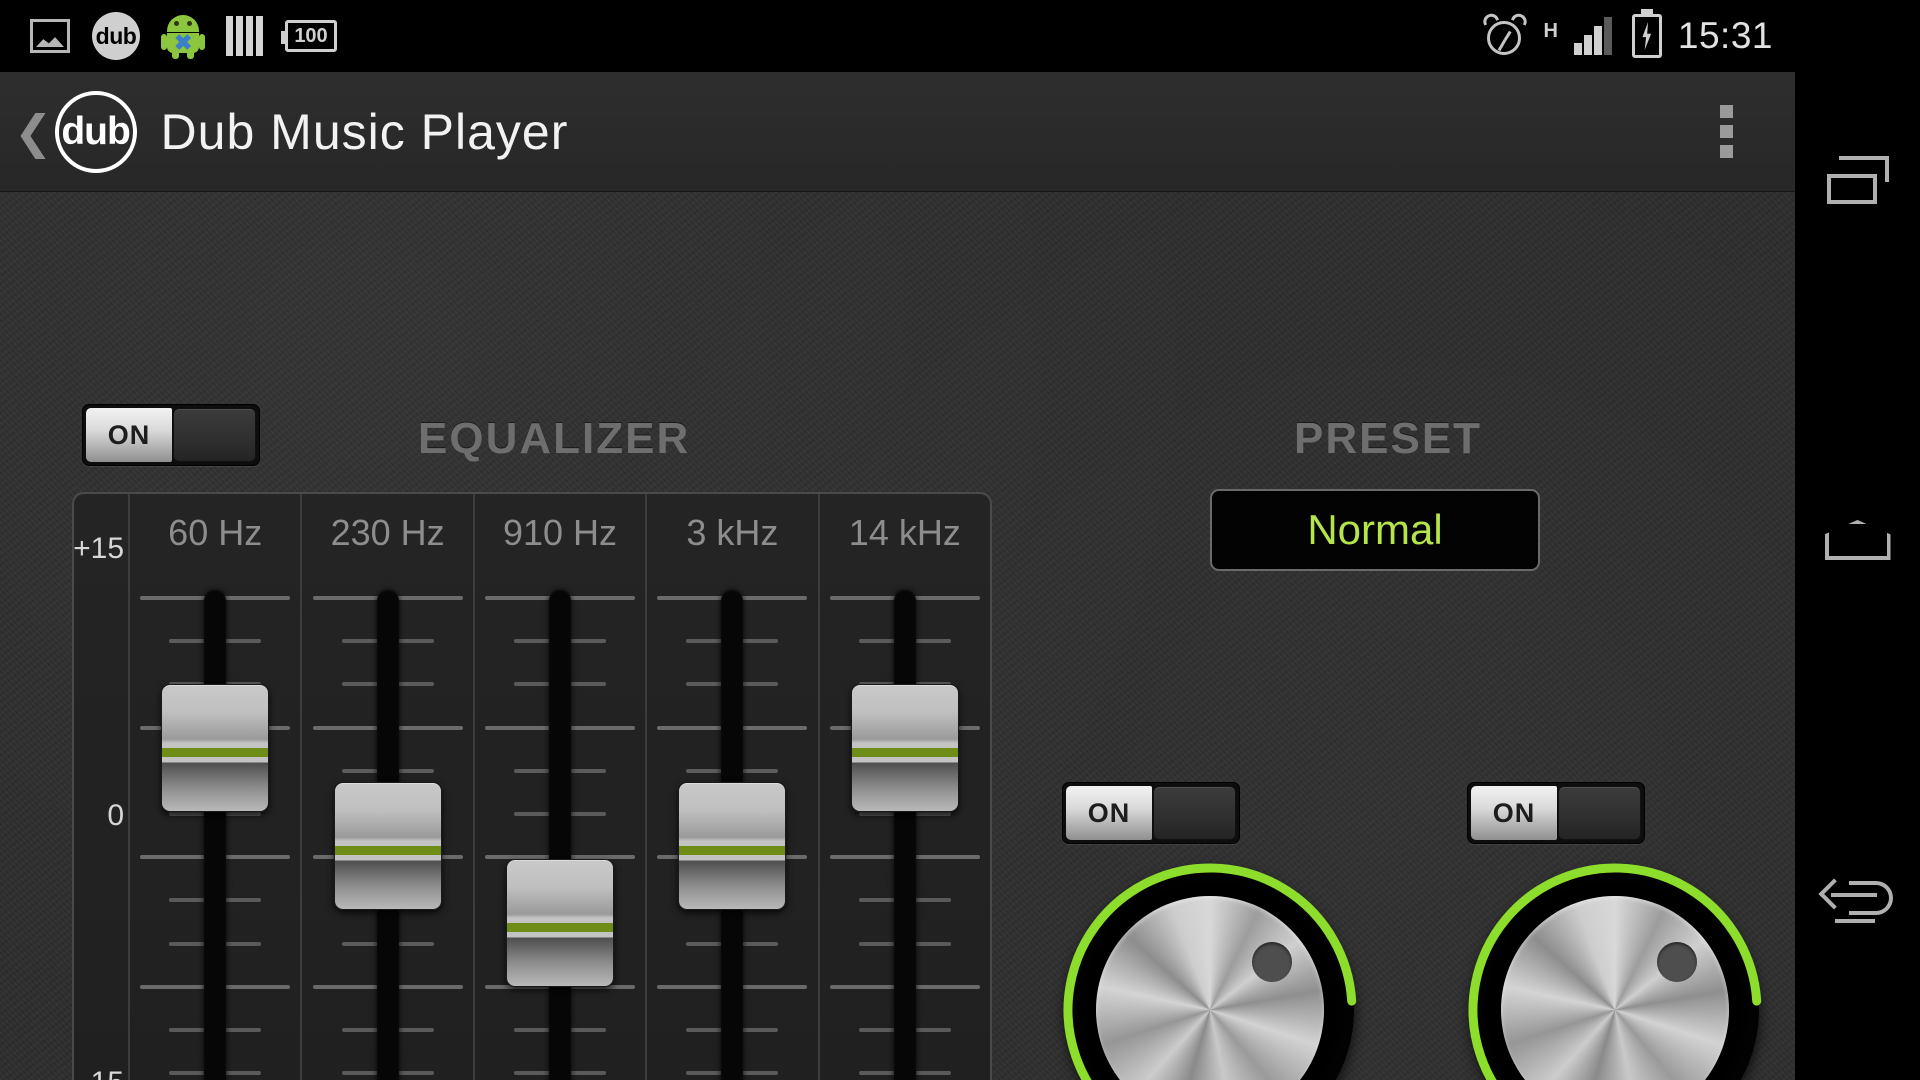 This screenshot has width=1920, height=1080. Describe the element at coordinates (115, 815) in the screenshot. I see `scale-label-zero: 0` at that location.